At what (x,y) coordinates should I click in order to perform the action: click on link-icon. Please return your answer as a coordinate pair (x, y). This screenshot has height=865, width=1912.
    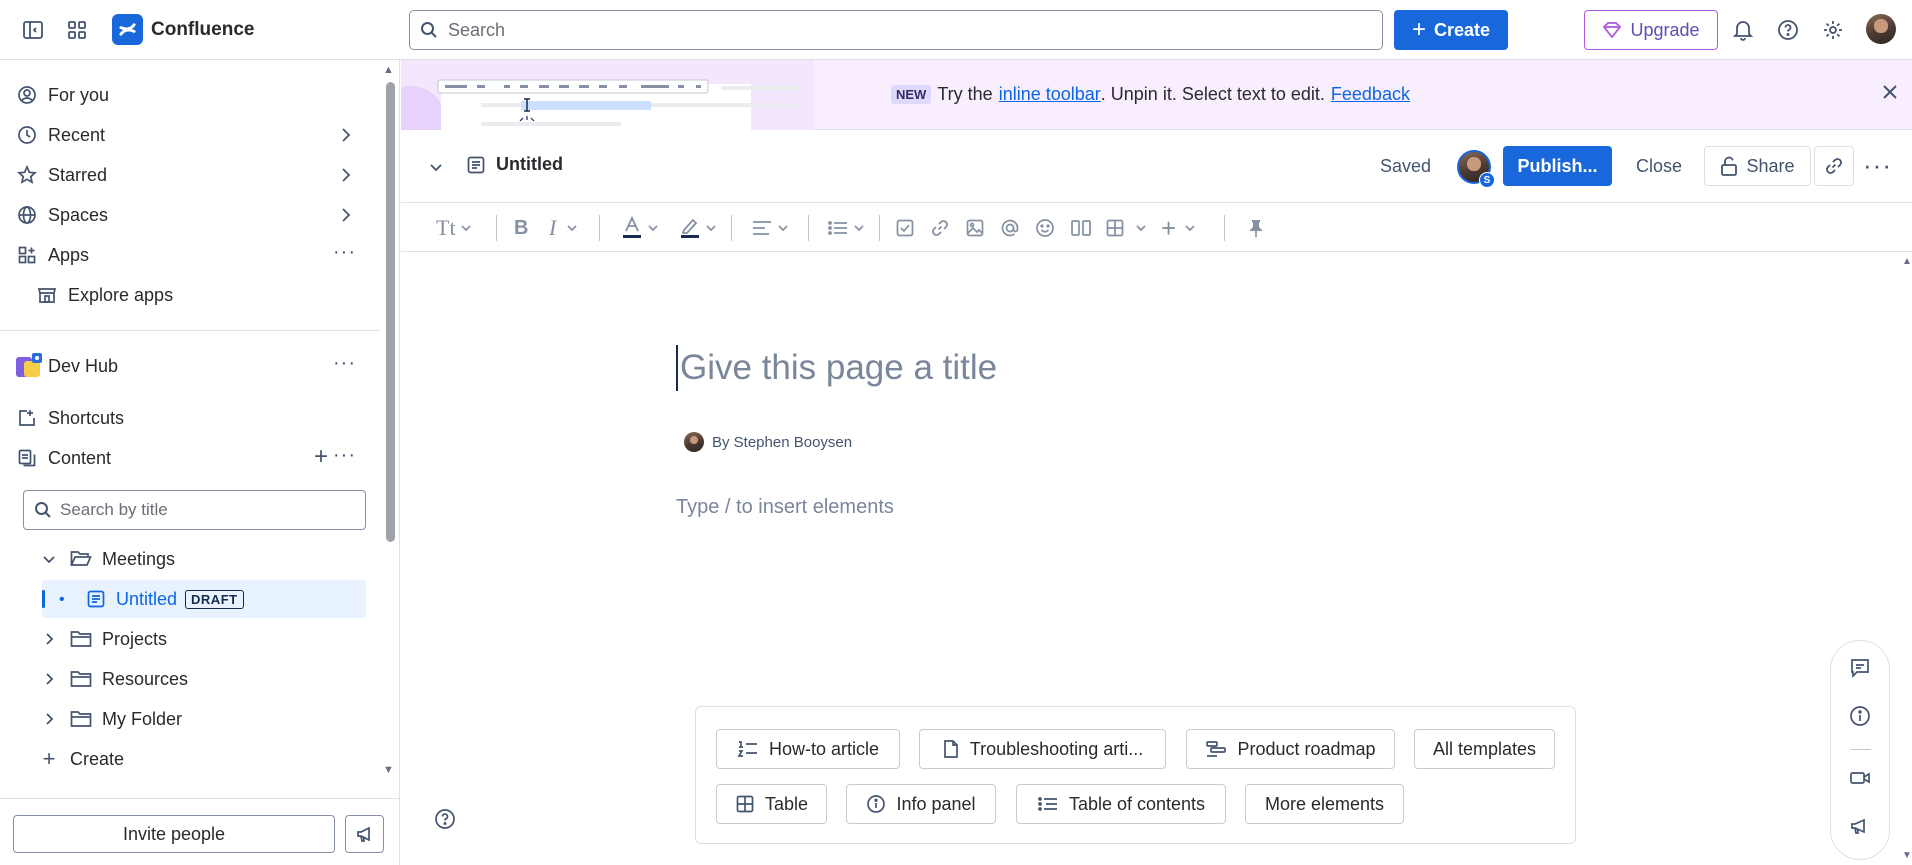
    Looking at the image, I should click on (940, 228).